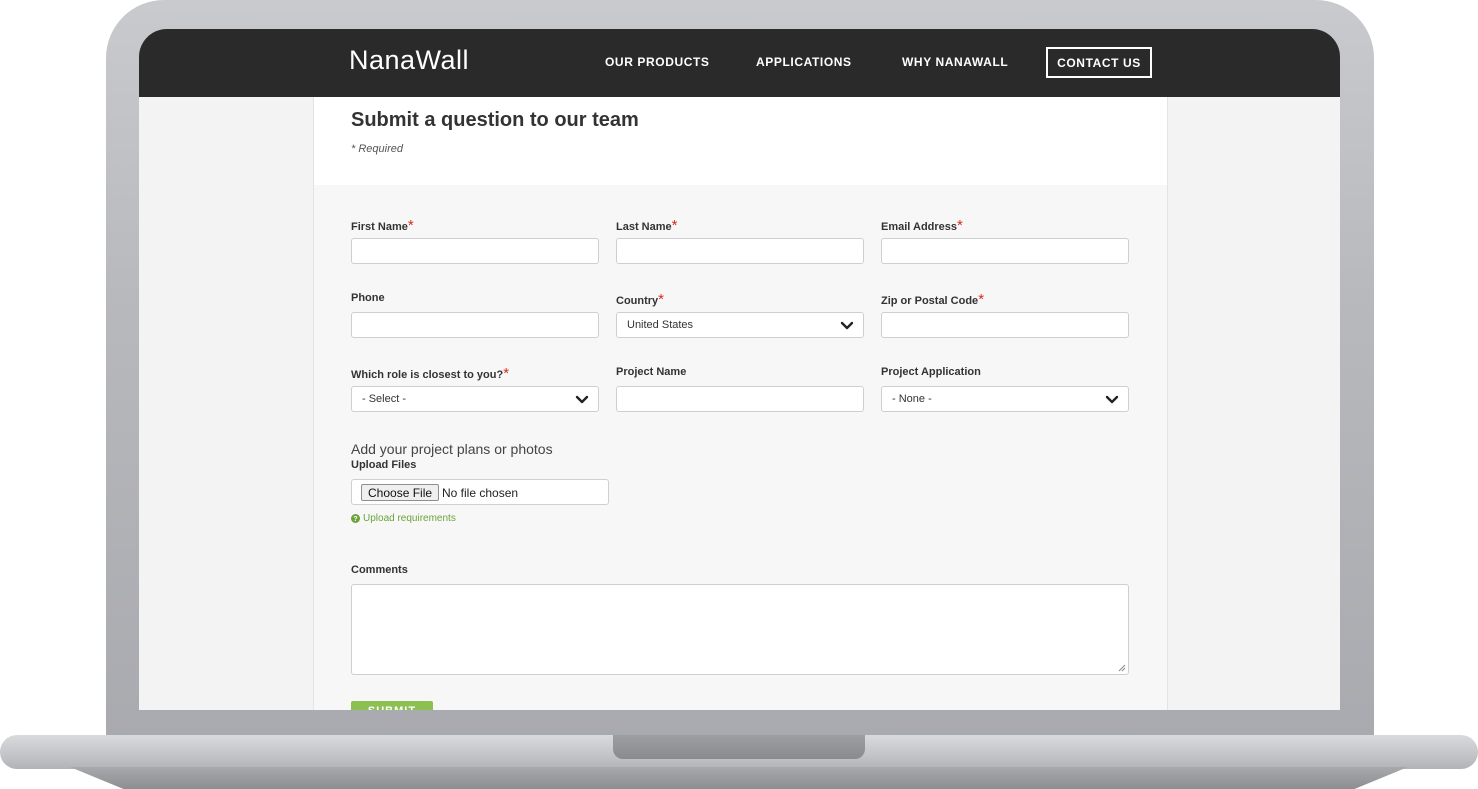 This screenshot has height=789, width=1478. I want to click on comments-label: Comments, so click(379, 570).